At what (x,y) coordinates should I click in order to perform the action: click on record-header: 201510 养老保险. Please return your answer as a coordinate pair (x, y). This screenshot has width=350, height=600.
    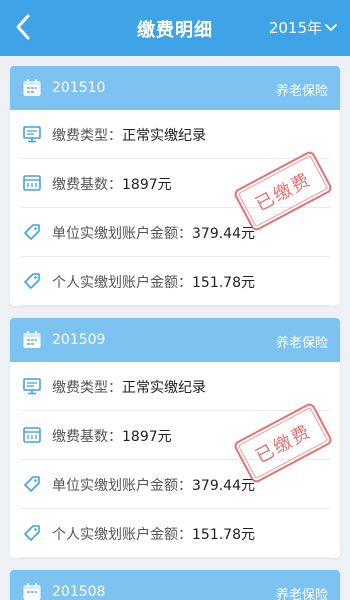
    Looking at the image, I should click on (175, 88).